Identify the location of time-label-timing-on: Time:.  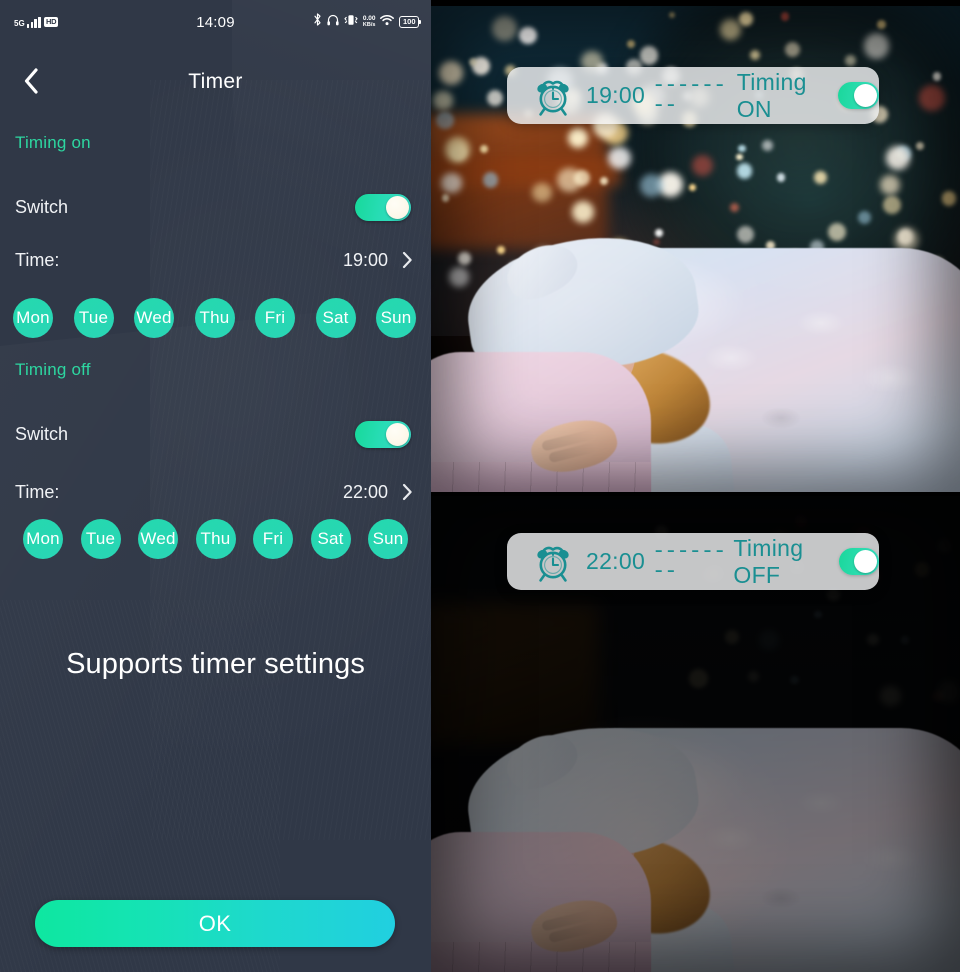
(37, 259).